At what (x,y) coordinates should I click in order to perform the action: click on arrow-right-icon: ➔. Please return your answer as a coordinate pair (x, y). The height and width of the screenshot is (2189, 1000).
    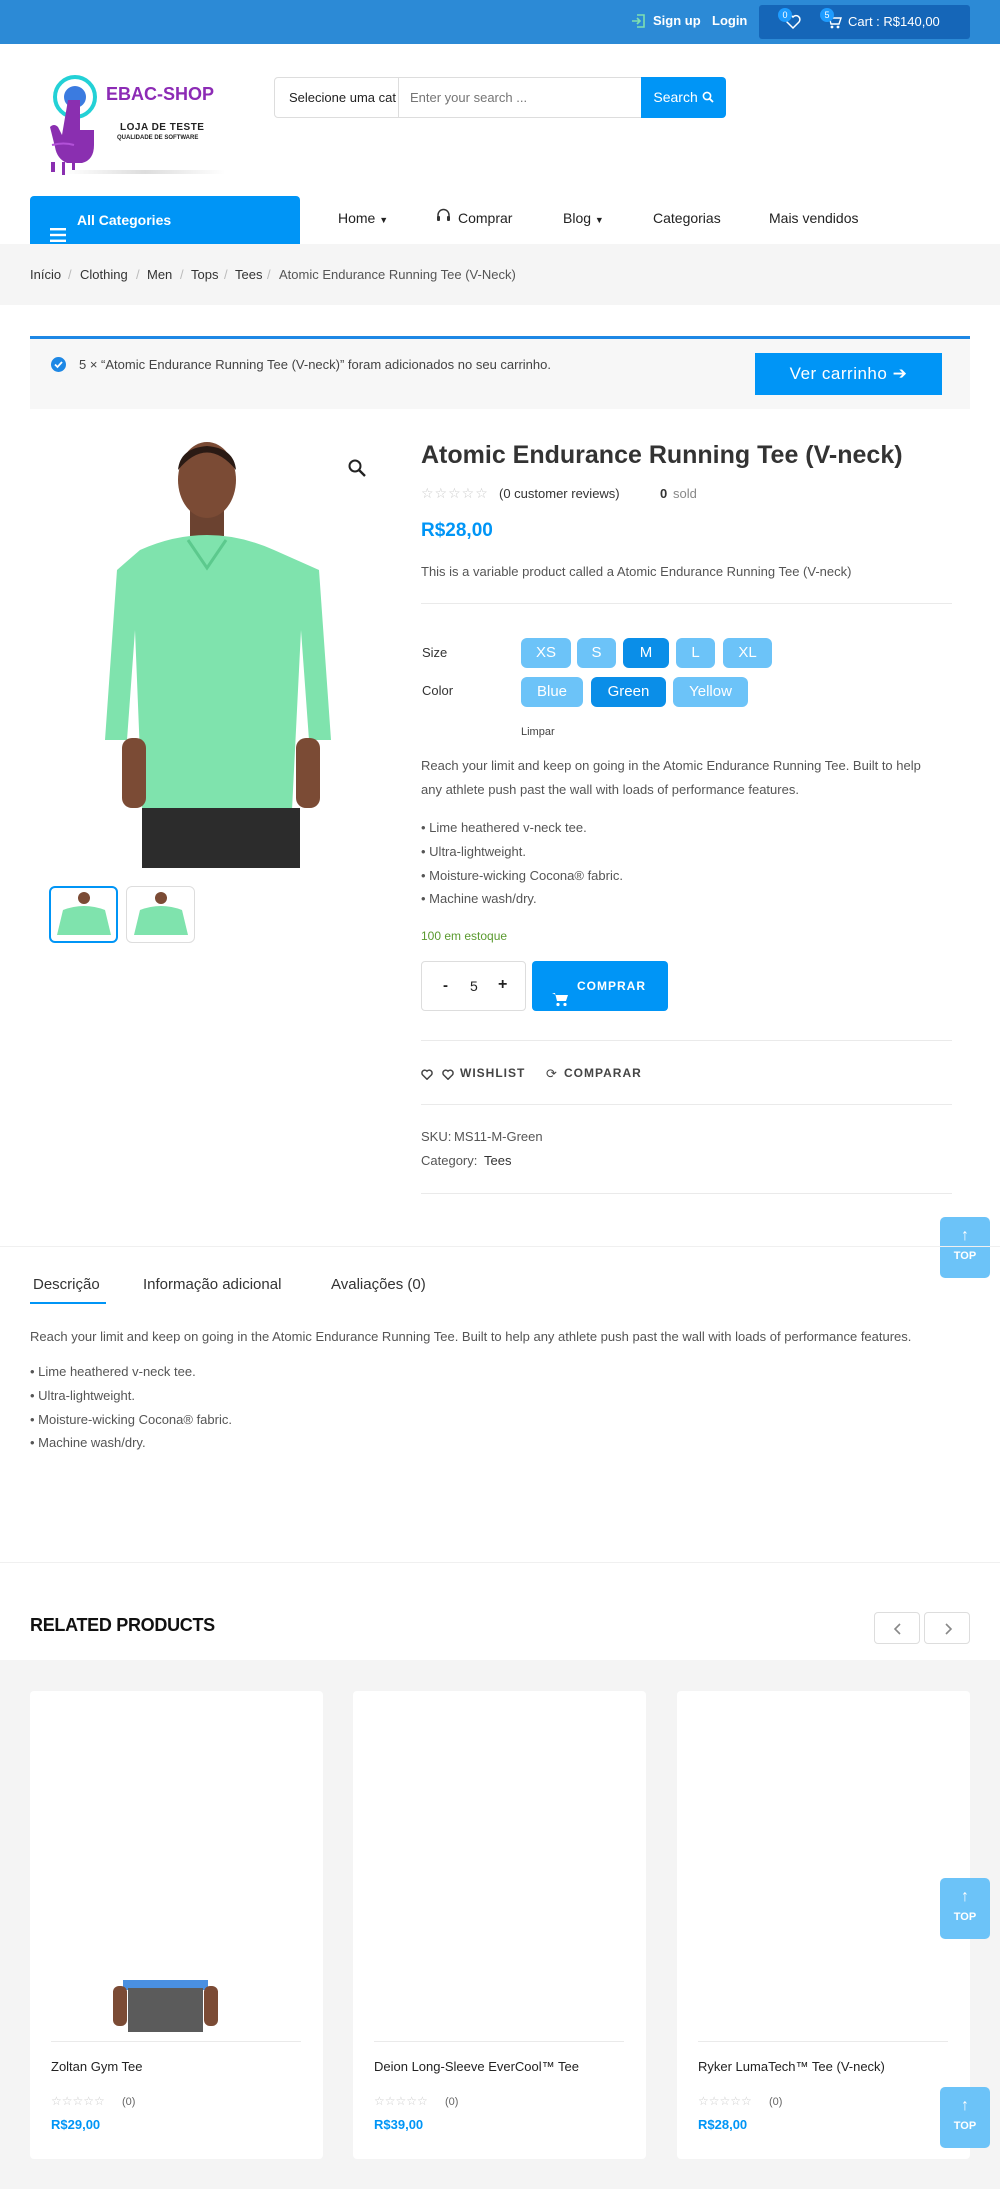
    Looking at the image, I should click on (900, 373).